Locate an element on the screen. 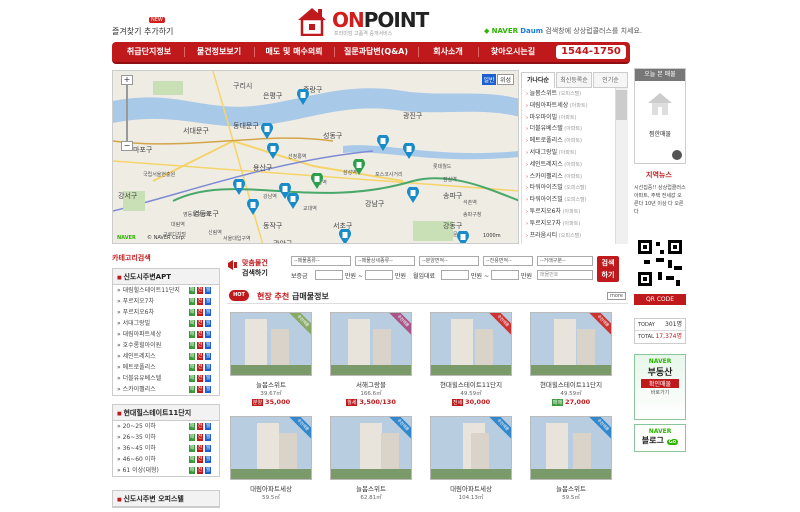  category-item: » 서대그랑빌 매 전 월 is located at coordinates (166, 323).